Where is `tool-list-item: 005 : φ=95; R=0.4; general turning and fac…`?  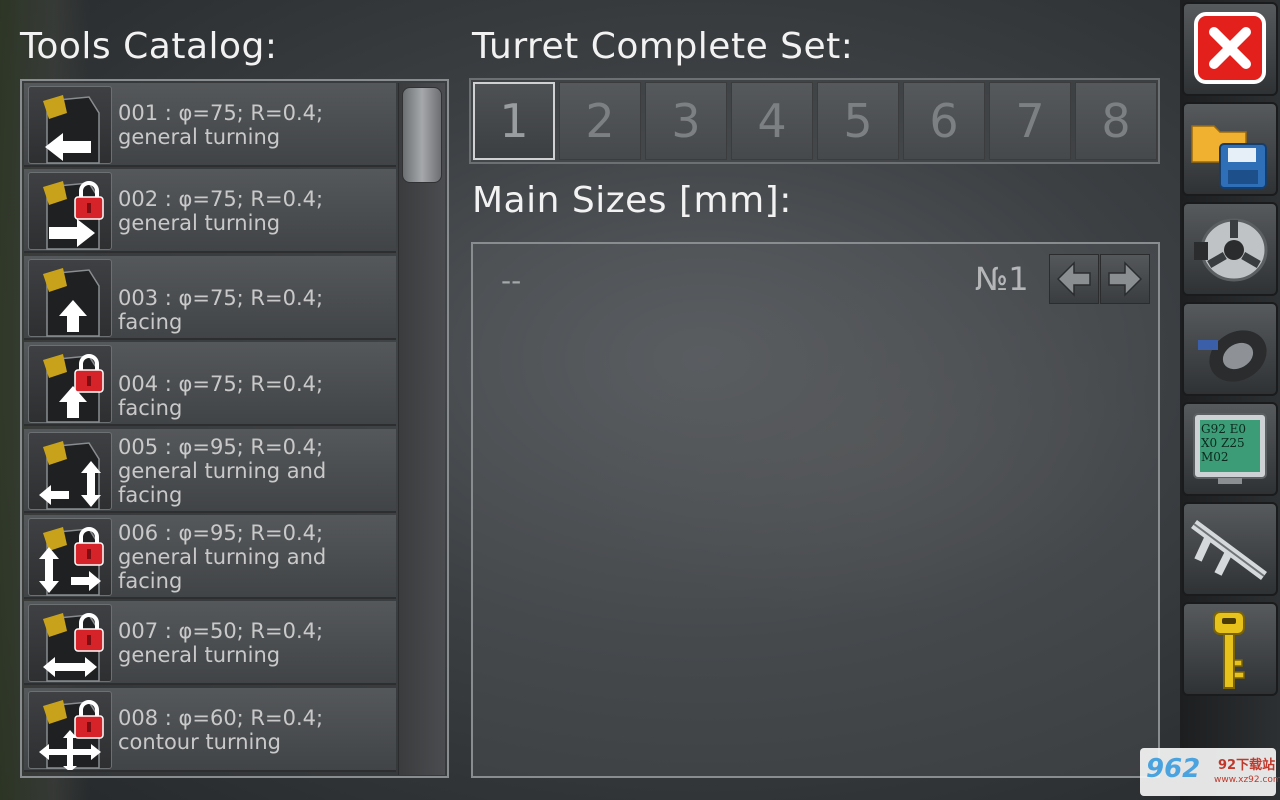
tool-list-item: 005 : φ=95; R=0.4; general turning and fac… is located at coordinates (210, 470).